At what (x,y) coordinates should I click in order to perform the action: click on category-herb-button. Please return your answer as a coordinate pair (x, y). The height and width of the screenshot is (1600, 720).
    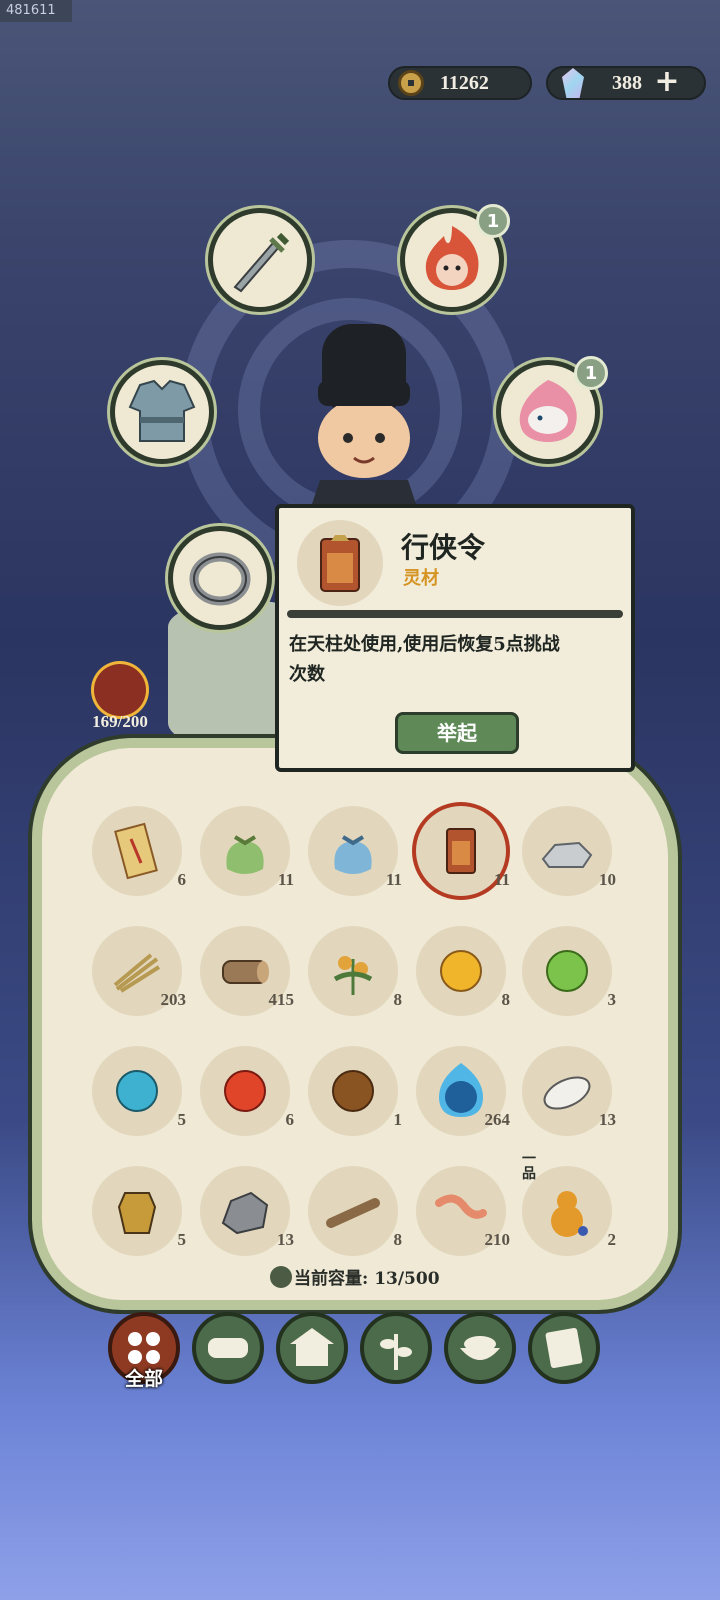
    Looking at the image, I should click on (396, 1348).